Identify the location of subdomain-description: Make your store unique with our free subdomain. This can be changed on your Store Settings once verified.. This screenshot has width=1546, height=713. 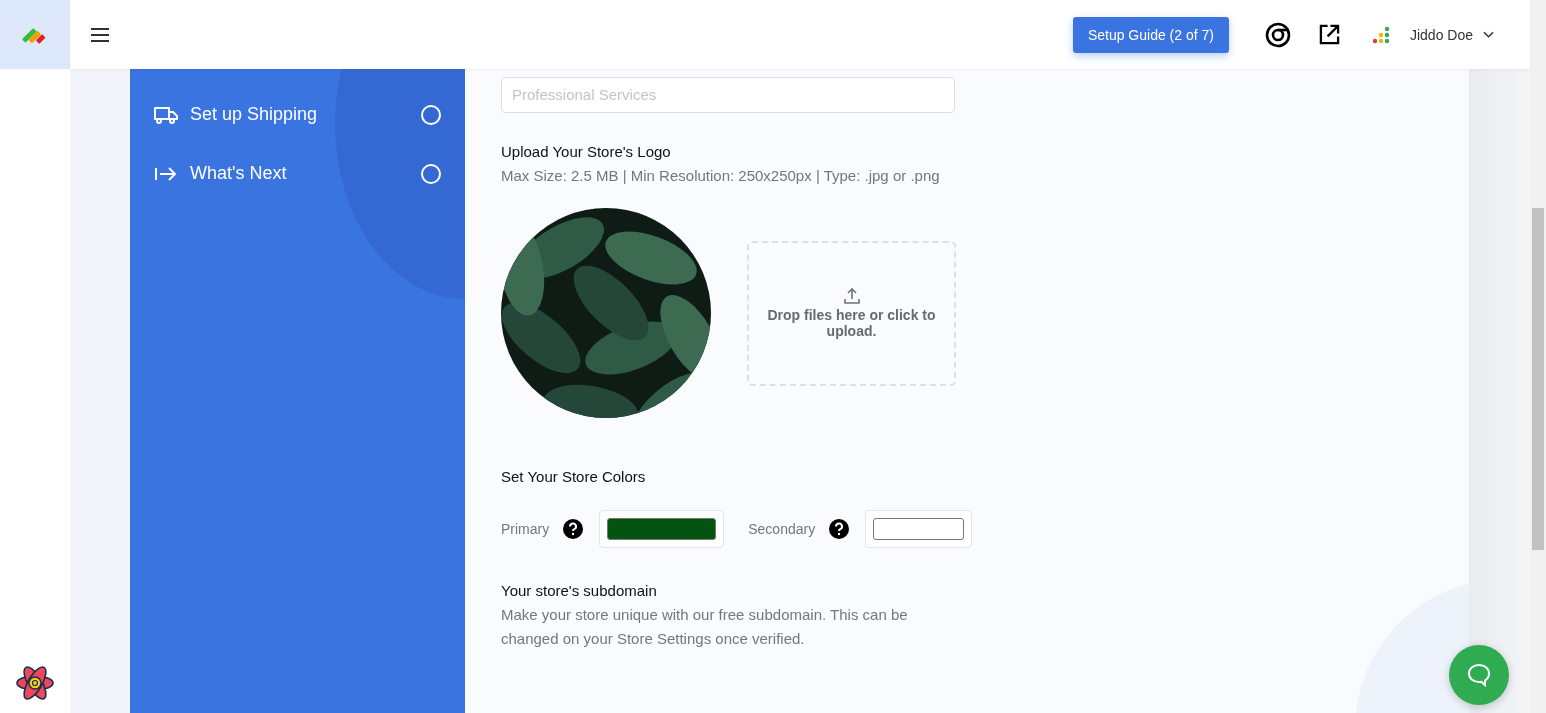
(705, 627).